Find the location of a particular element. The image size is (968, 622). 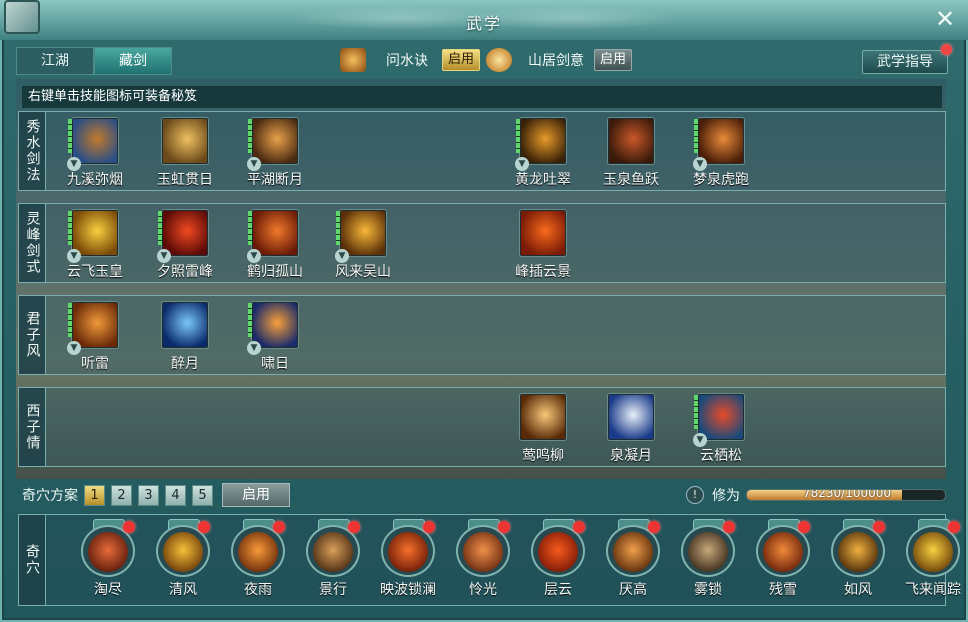

jiuxi-icon: ▼ is located at coordinates (92, 144).